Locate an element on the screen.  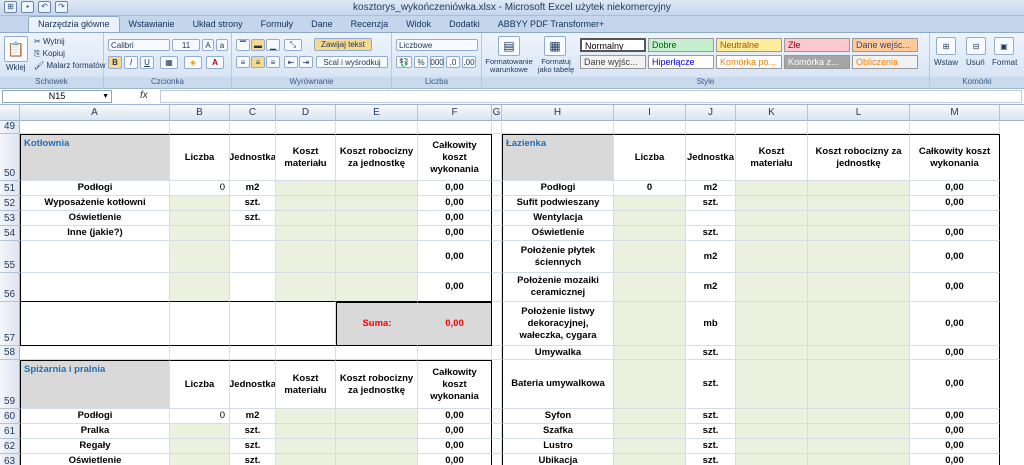
right-header-0: Liczba is located at coordinates (650, 157).